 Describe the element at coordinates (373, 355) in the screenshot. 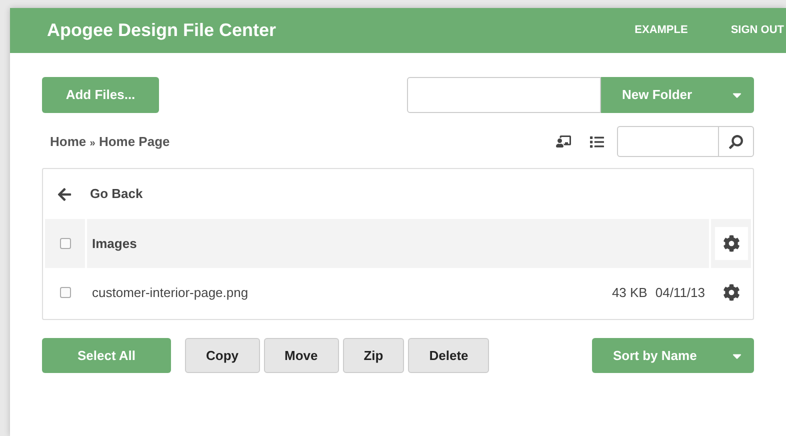

I see `action-button: Zip` at that location.